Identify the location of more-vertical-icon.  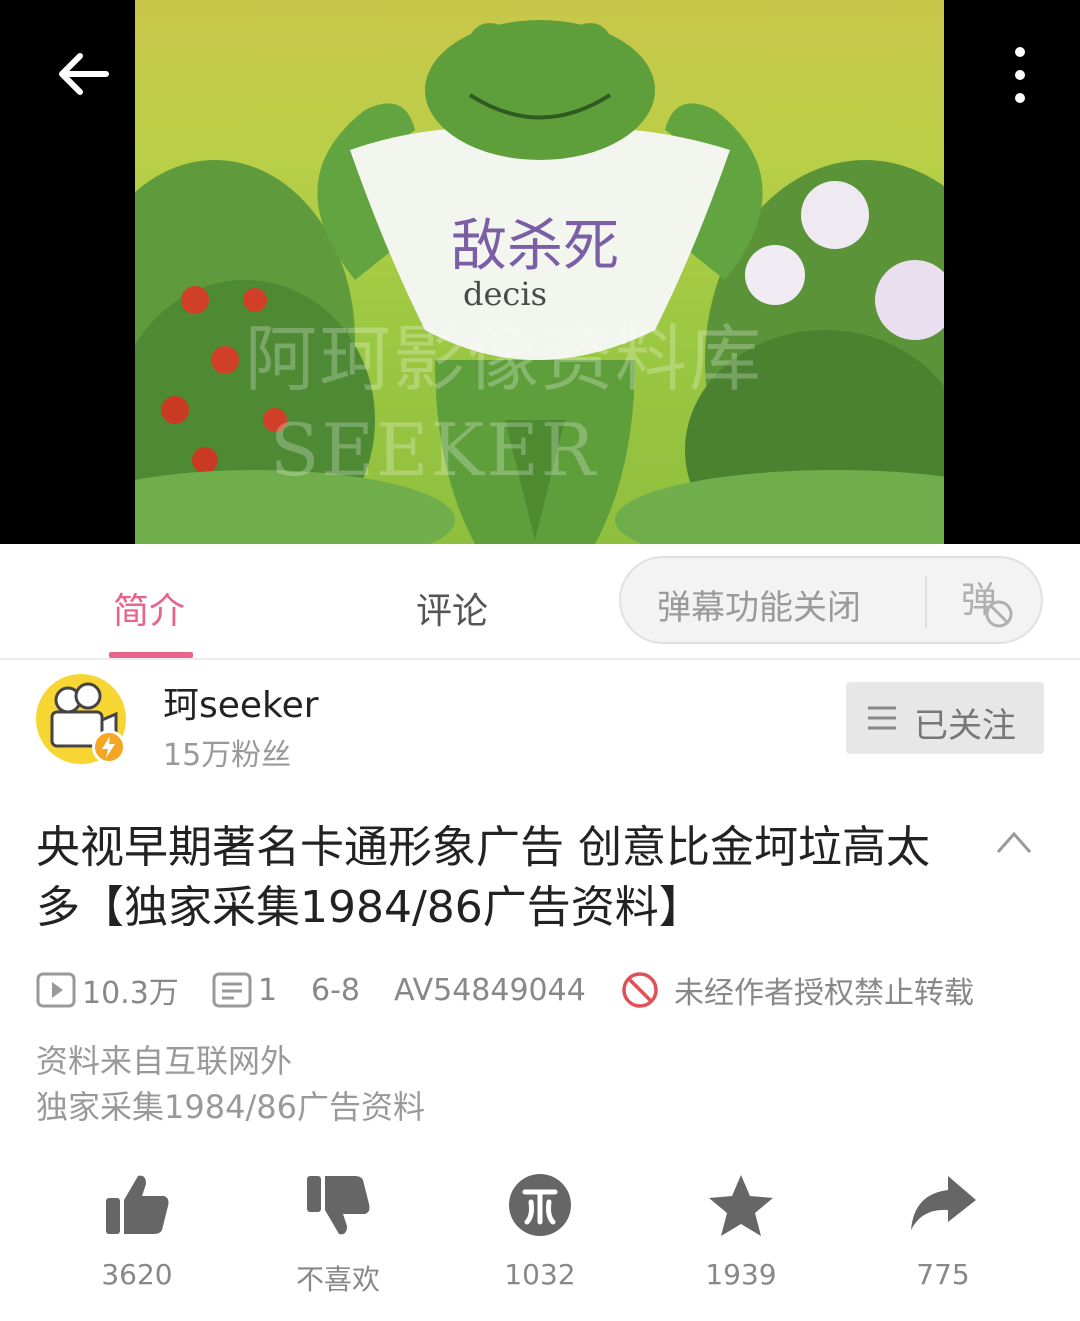
(1020, 75).